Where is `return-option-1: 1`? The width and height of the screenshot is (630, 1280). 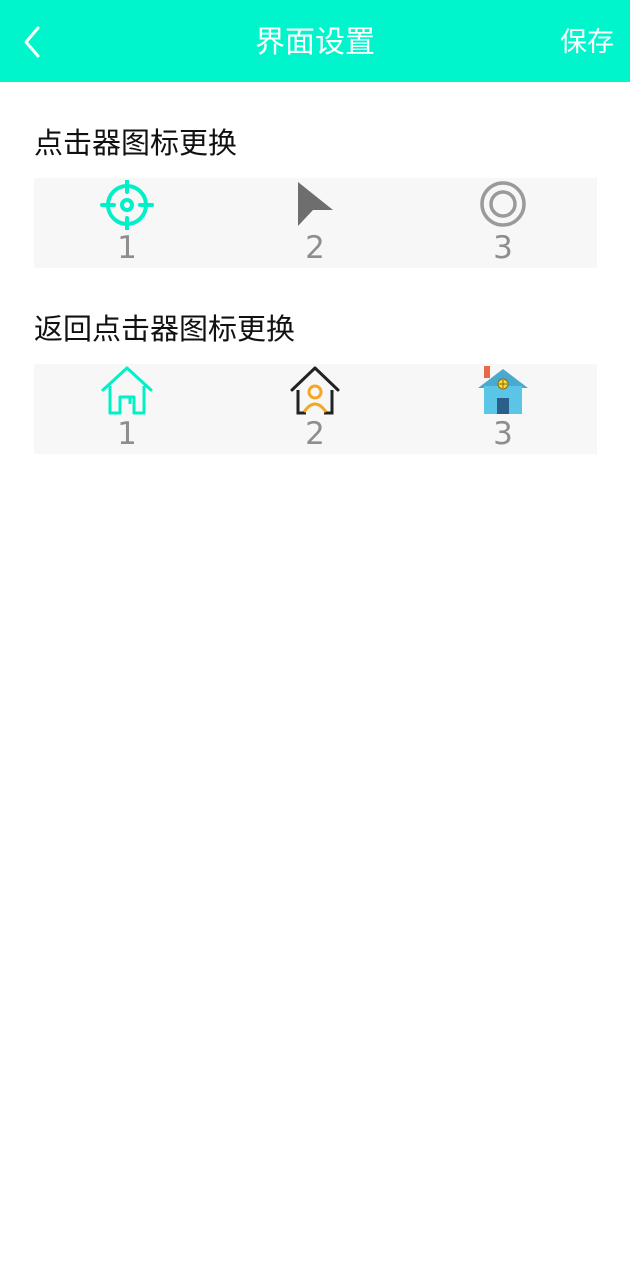 return-option-1: 1 is located at coordinates (127, 409).